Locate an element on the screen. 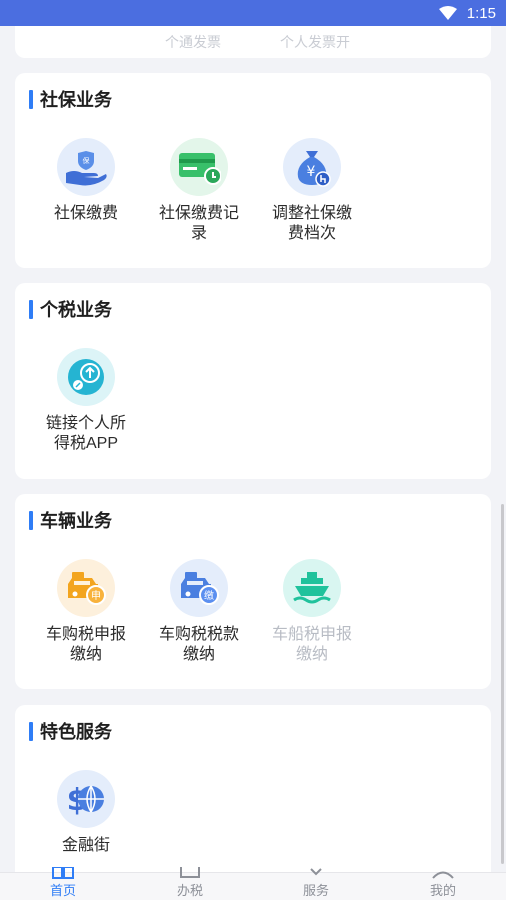  service-icon is located at coordinates (316, 872).